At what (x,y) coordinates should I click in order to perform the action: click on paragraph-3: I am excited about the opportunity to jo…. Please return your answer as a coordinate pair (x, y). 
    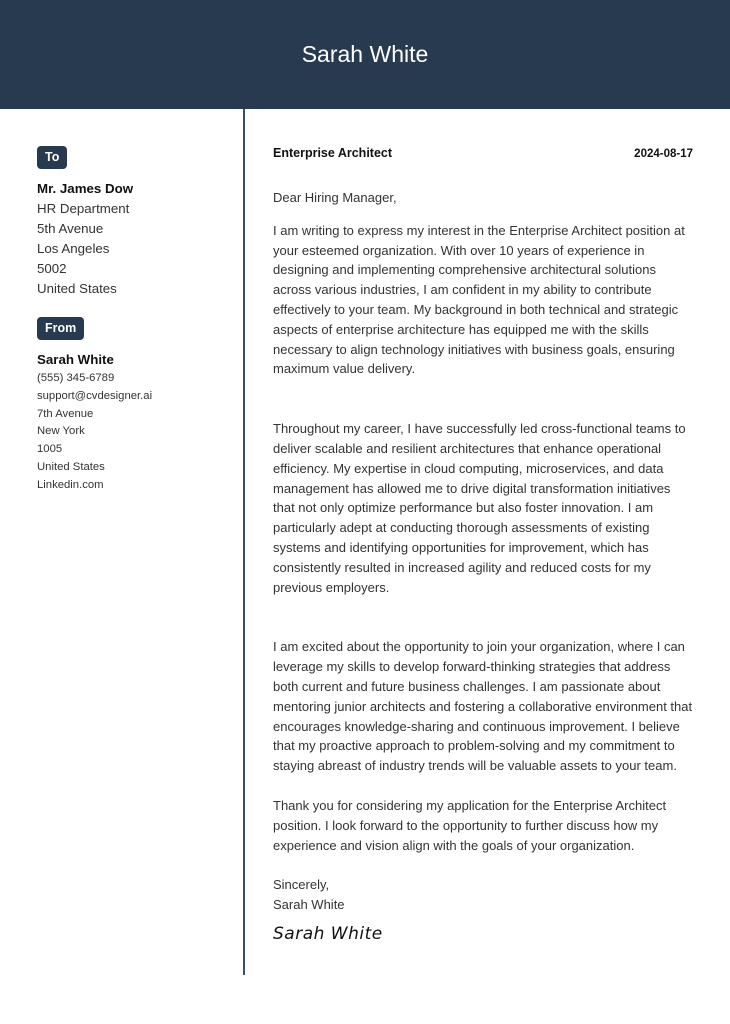
    Looking at the image, I should click on (483, 706).